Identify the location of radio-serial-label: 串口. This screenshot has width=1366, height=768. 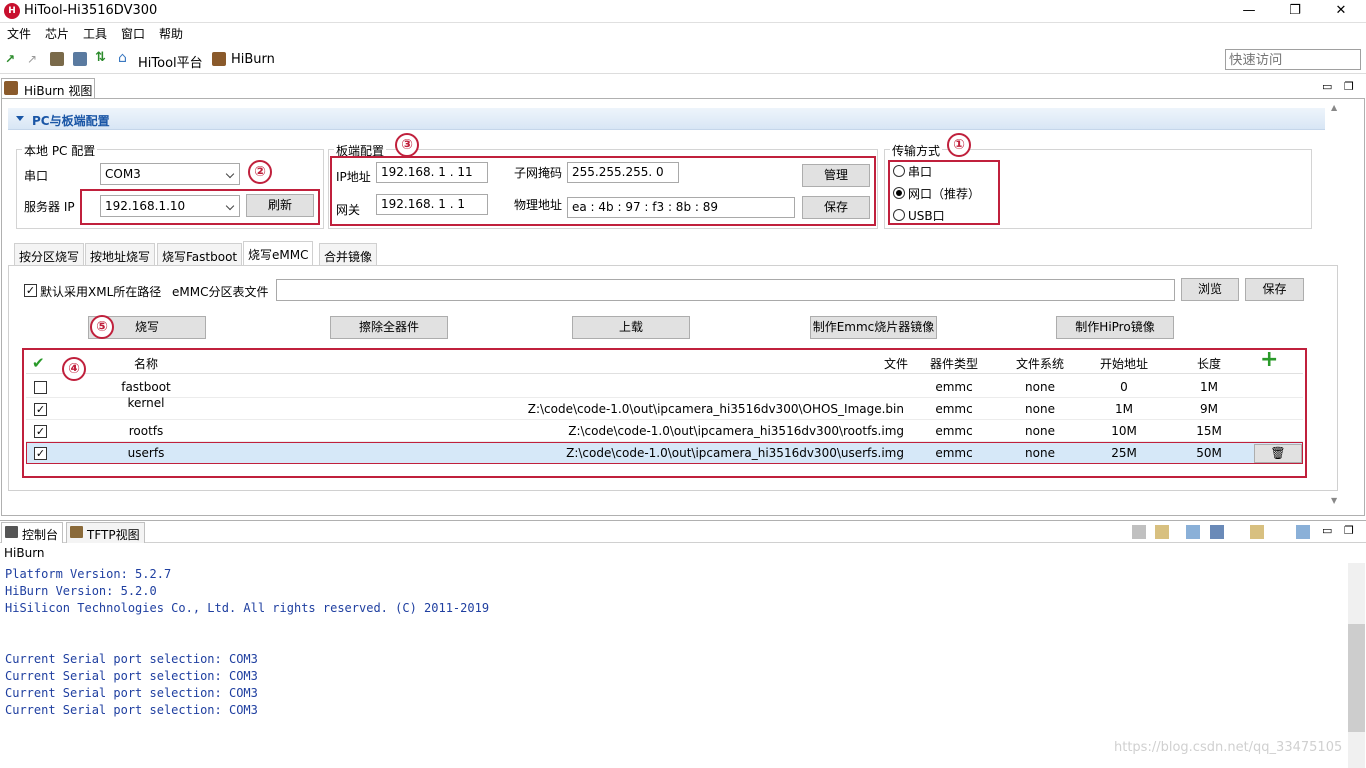
(920, 172).